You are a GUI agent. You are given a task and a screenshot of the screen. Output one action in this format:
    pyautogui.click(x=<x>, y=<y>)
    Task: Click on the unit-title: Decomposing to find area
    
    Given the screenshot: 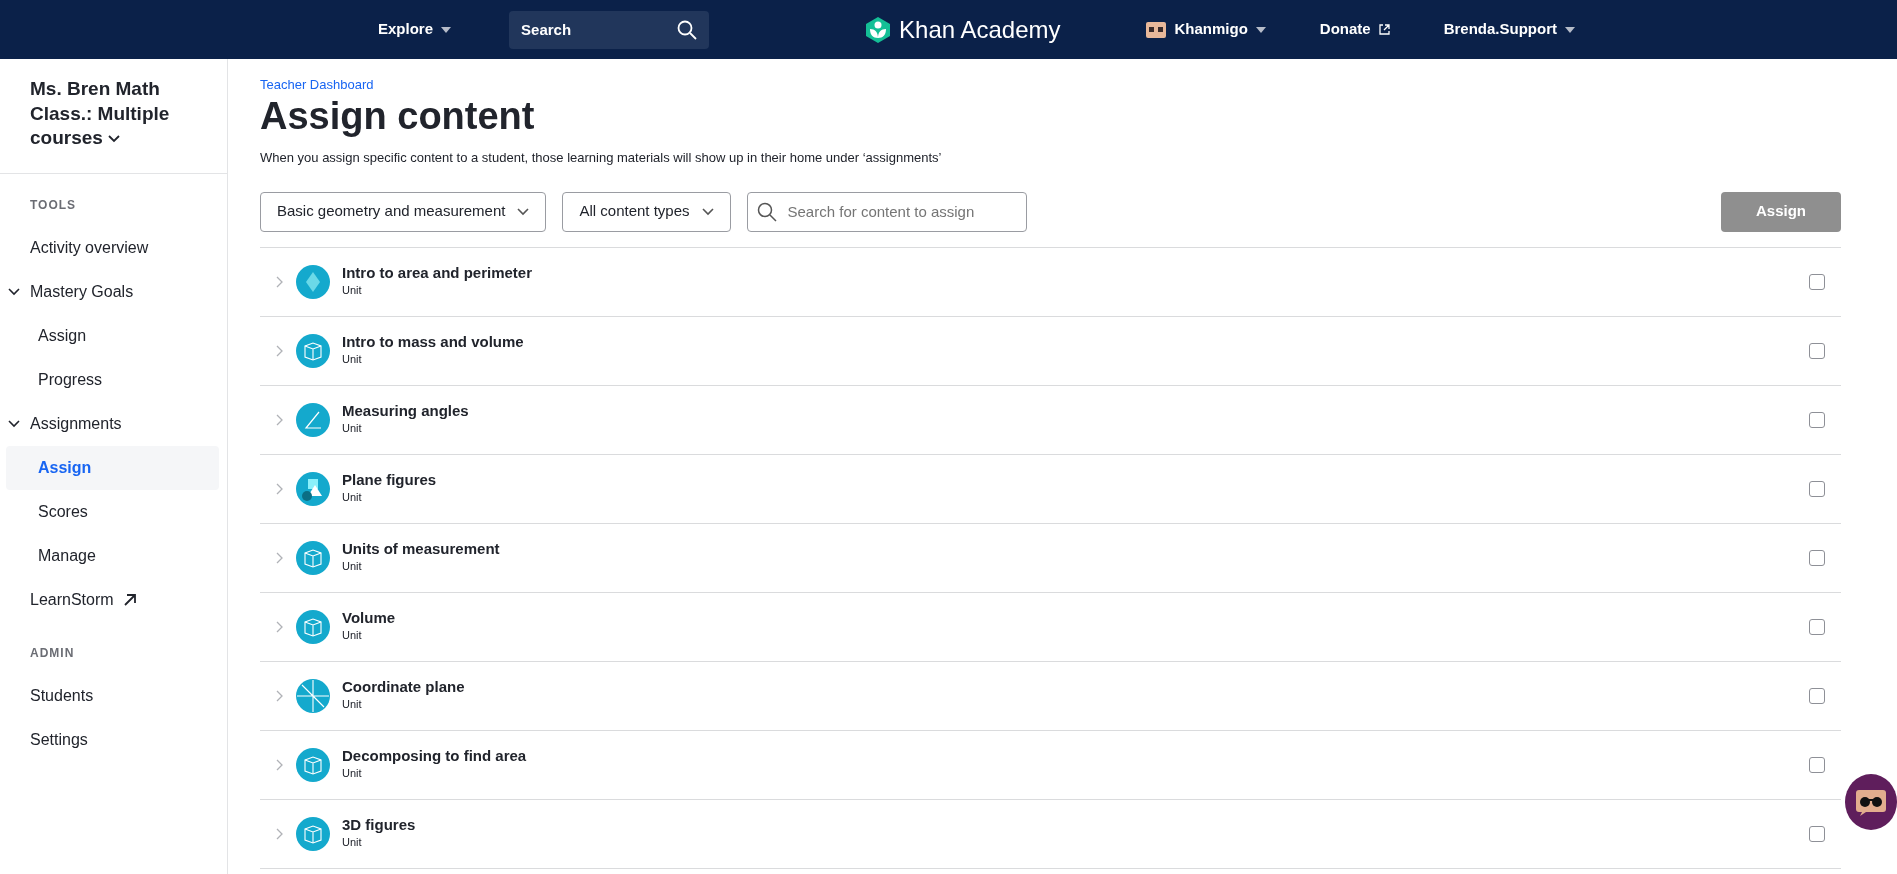 What is the action you would take?
    pyautogui.click(x=435, y=756)
    